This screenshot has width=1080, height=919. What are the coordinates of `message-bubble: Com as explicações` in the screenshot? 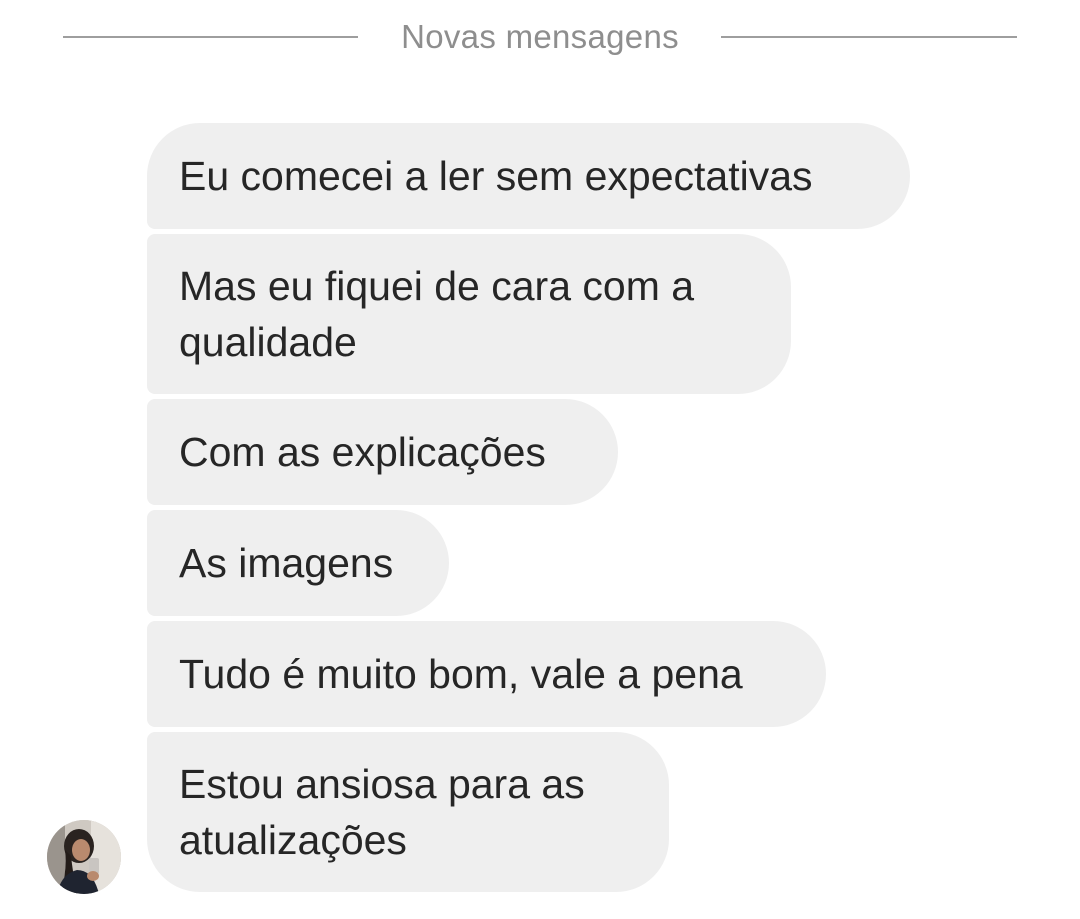 It's located at (382, 452).